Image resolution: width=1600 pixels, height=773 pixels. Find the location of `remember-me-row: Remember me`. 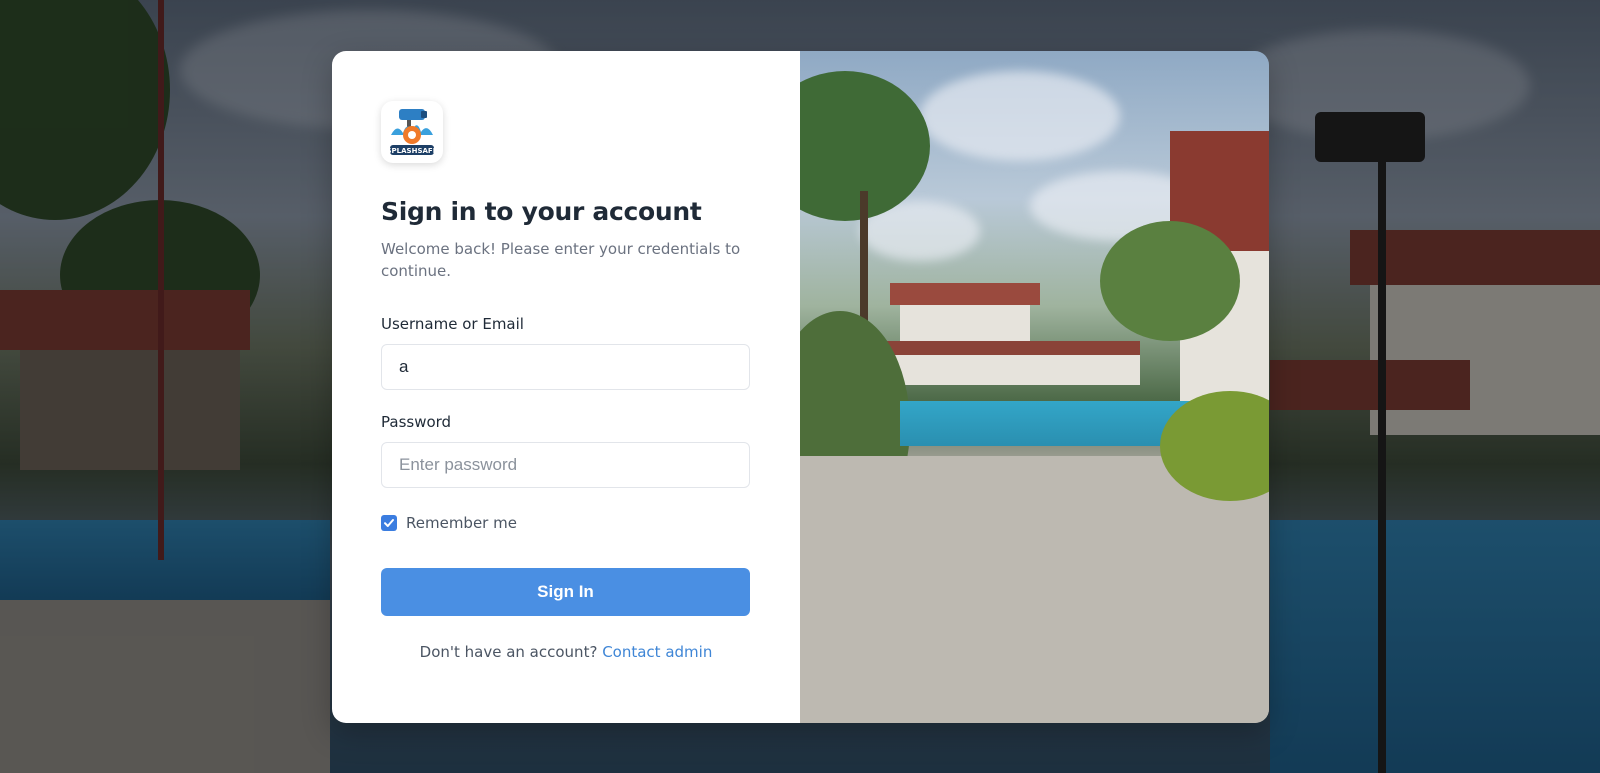

remember-me-row: Remember me is located at coordinates (566, 523).